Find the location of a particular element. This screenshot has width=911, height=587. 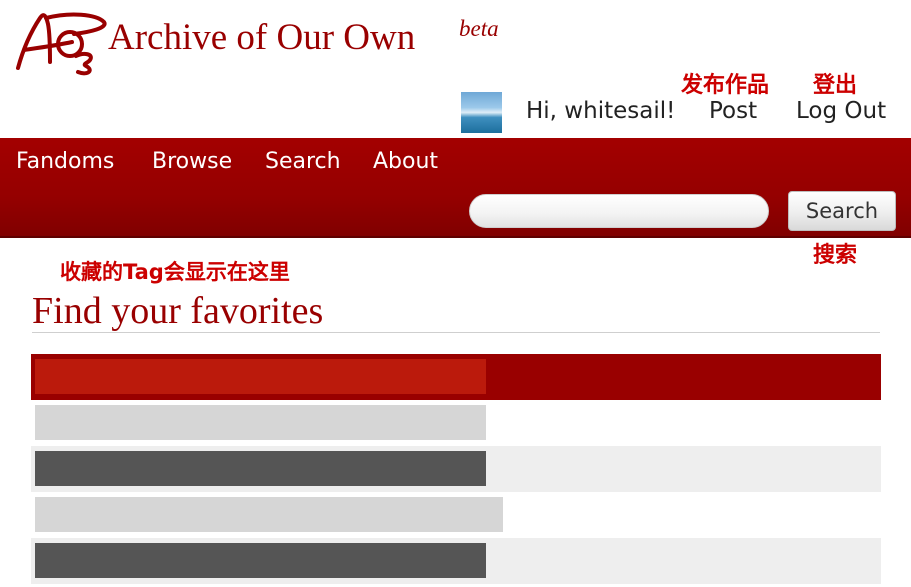

ao3-logo-icon is located at coordinates (59, 41).